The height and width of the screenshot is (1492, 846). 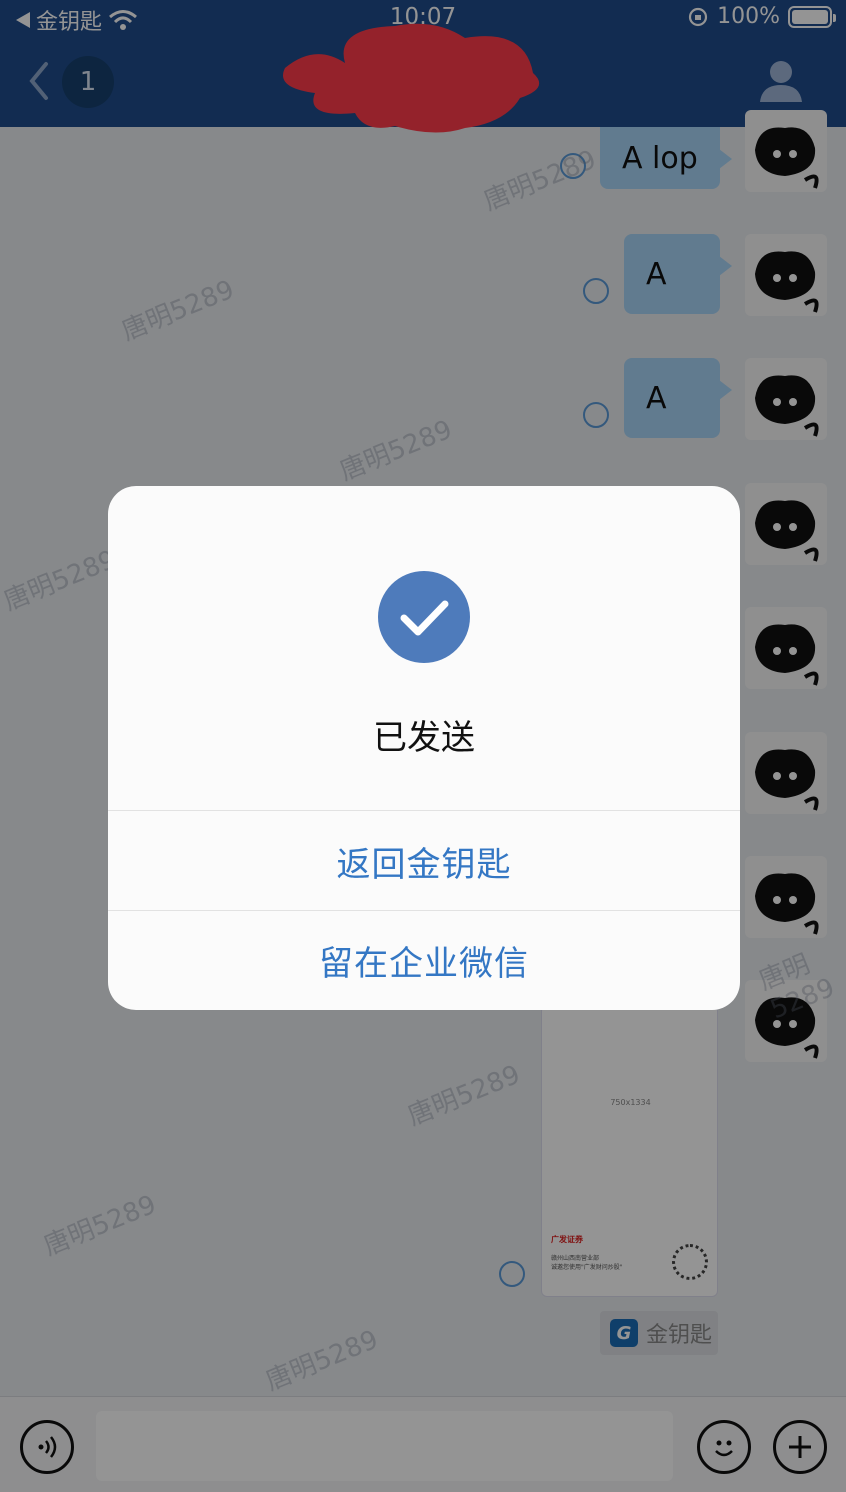 I want to click on success-check-icon, so click(x=424, y=617).